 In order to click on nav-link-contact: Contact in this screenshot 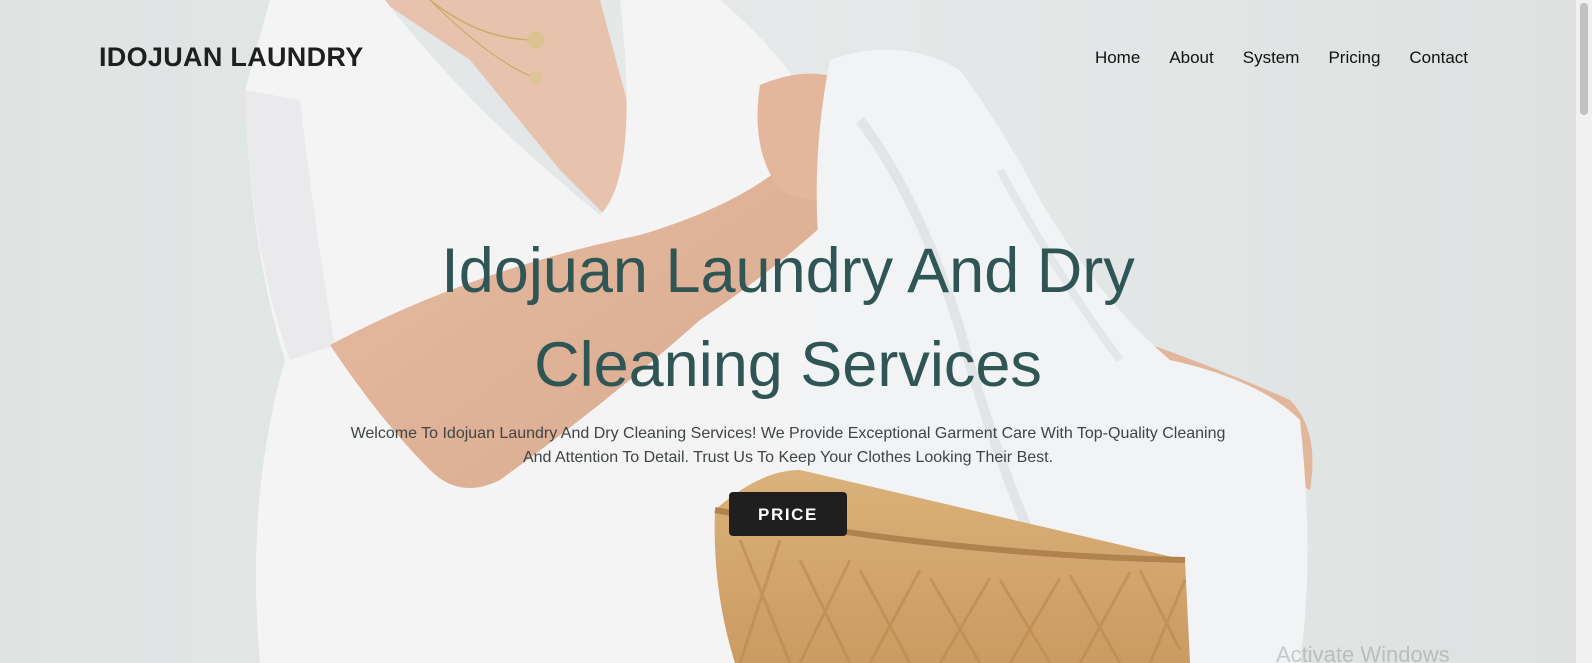, I will do `click(1438, 58)`.